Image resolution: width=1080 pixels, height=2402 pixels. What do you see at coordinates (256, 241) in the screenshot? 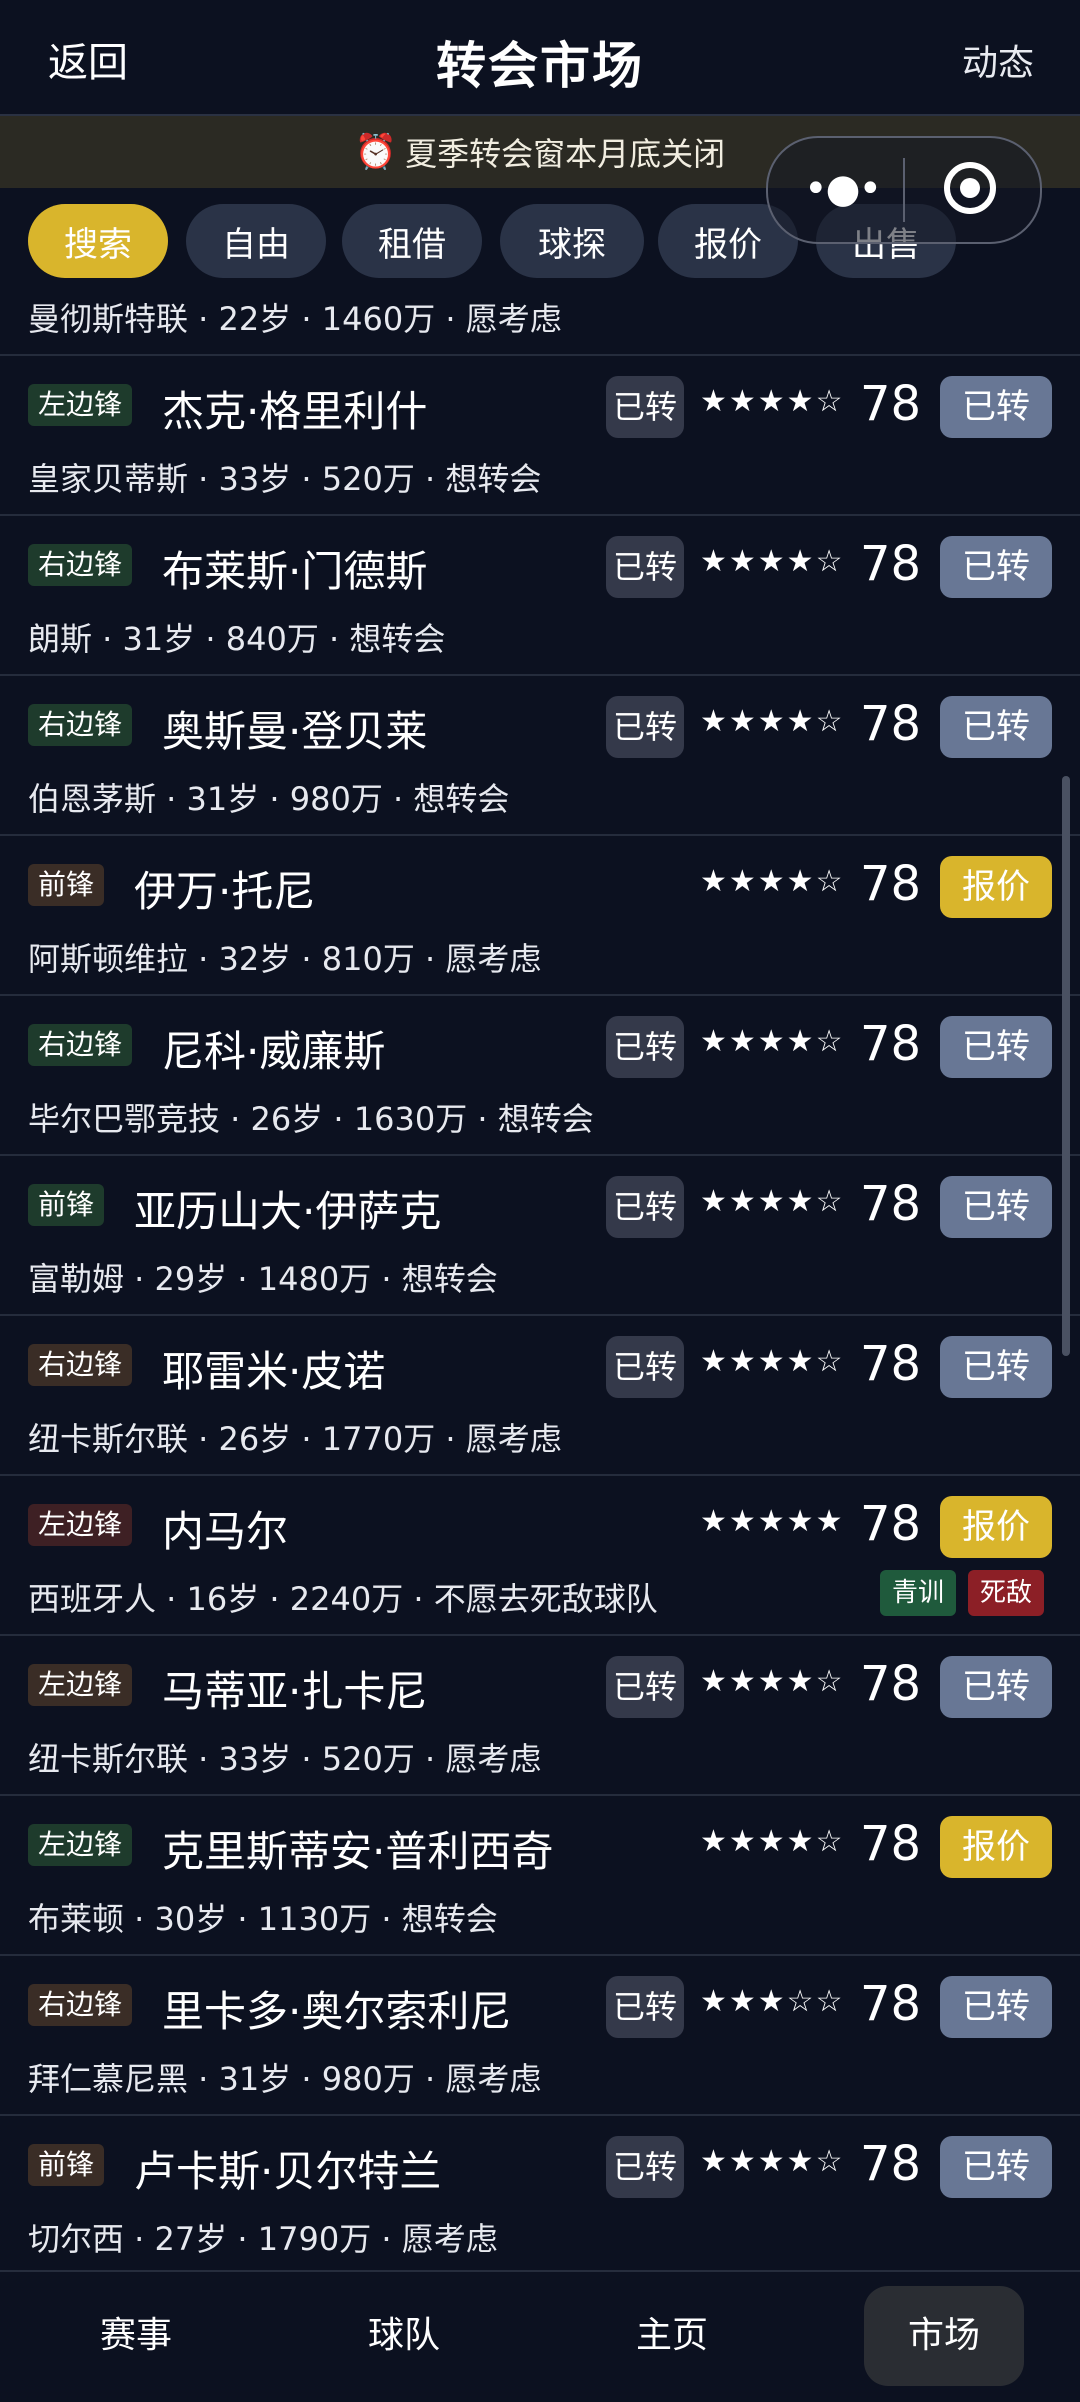
I see `filter-free: 自由` at bounding box center [256, 241].